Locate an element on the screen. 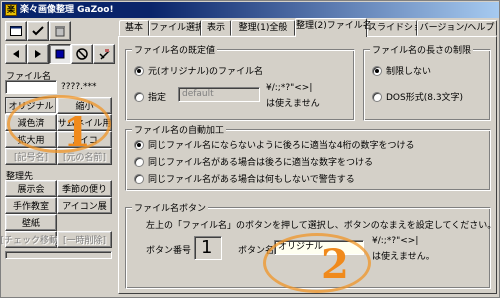 The height and width of the screenshot is (298, 500). button-name-field: オリジナル is located at coordinates (319, 247).